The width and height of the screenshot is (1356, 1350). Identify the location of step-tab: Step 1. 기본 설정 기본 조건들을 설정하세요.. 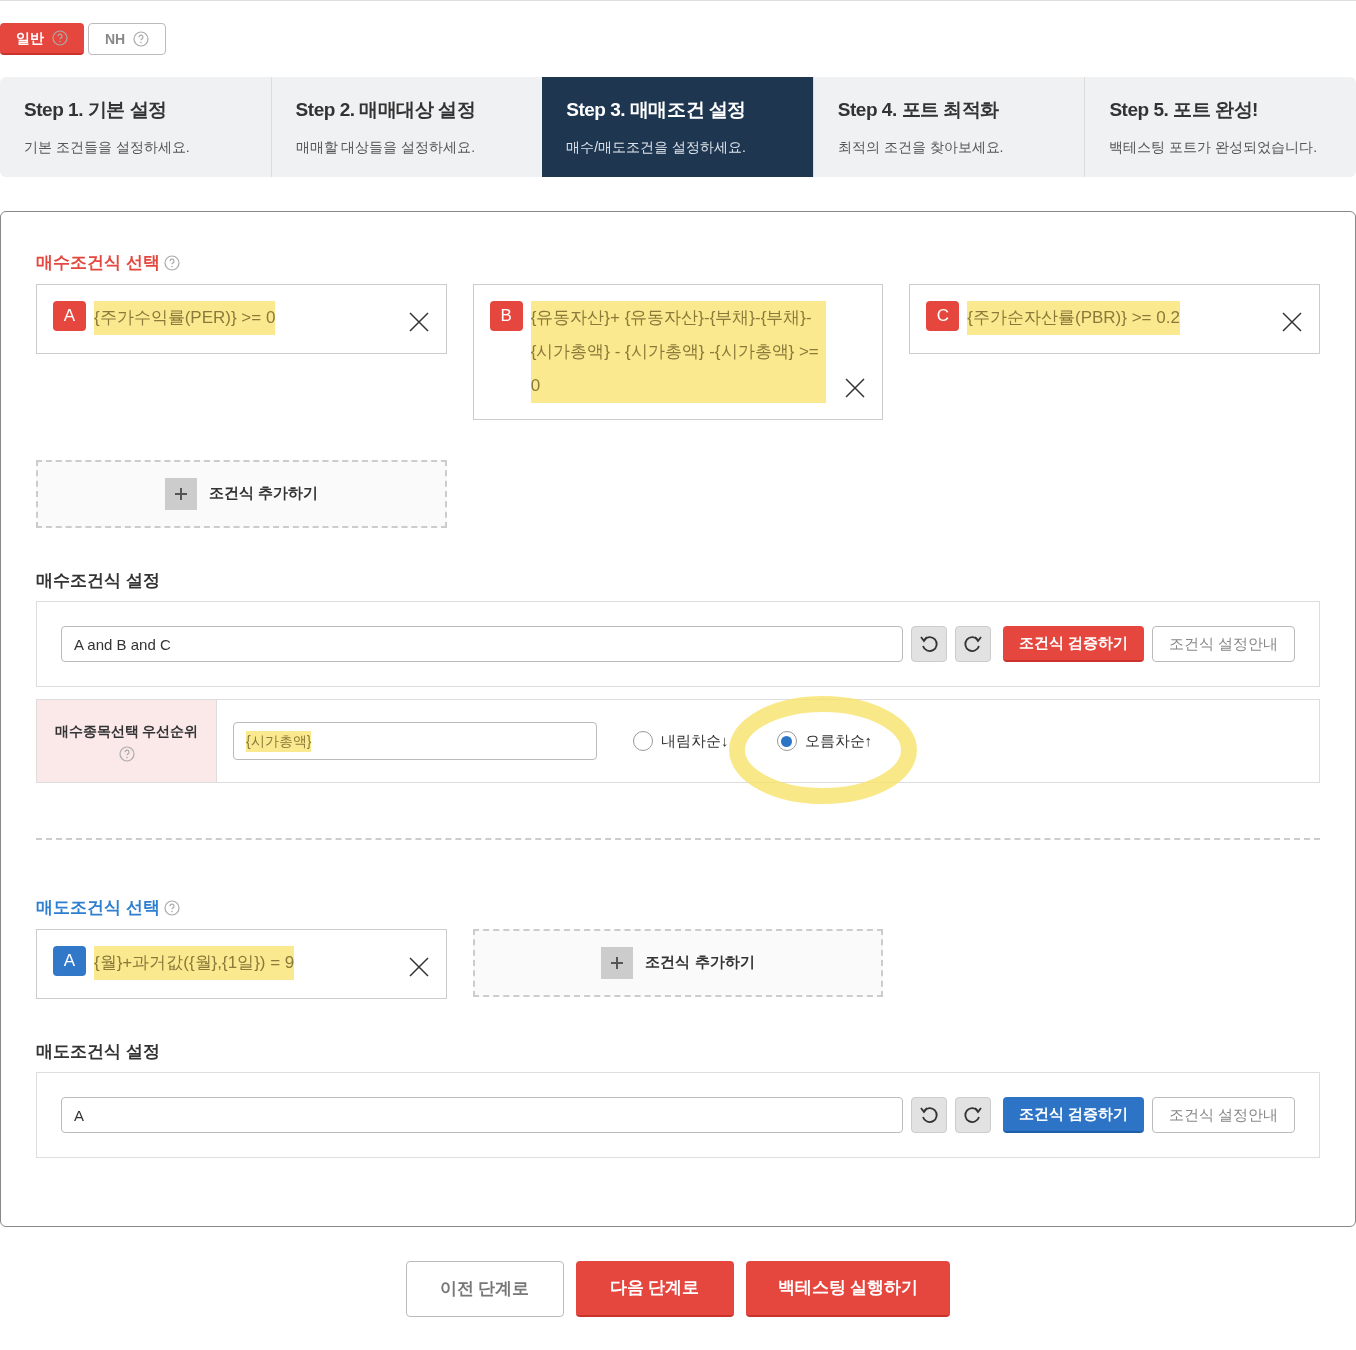
(135, 127).